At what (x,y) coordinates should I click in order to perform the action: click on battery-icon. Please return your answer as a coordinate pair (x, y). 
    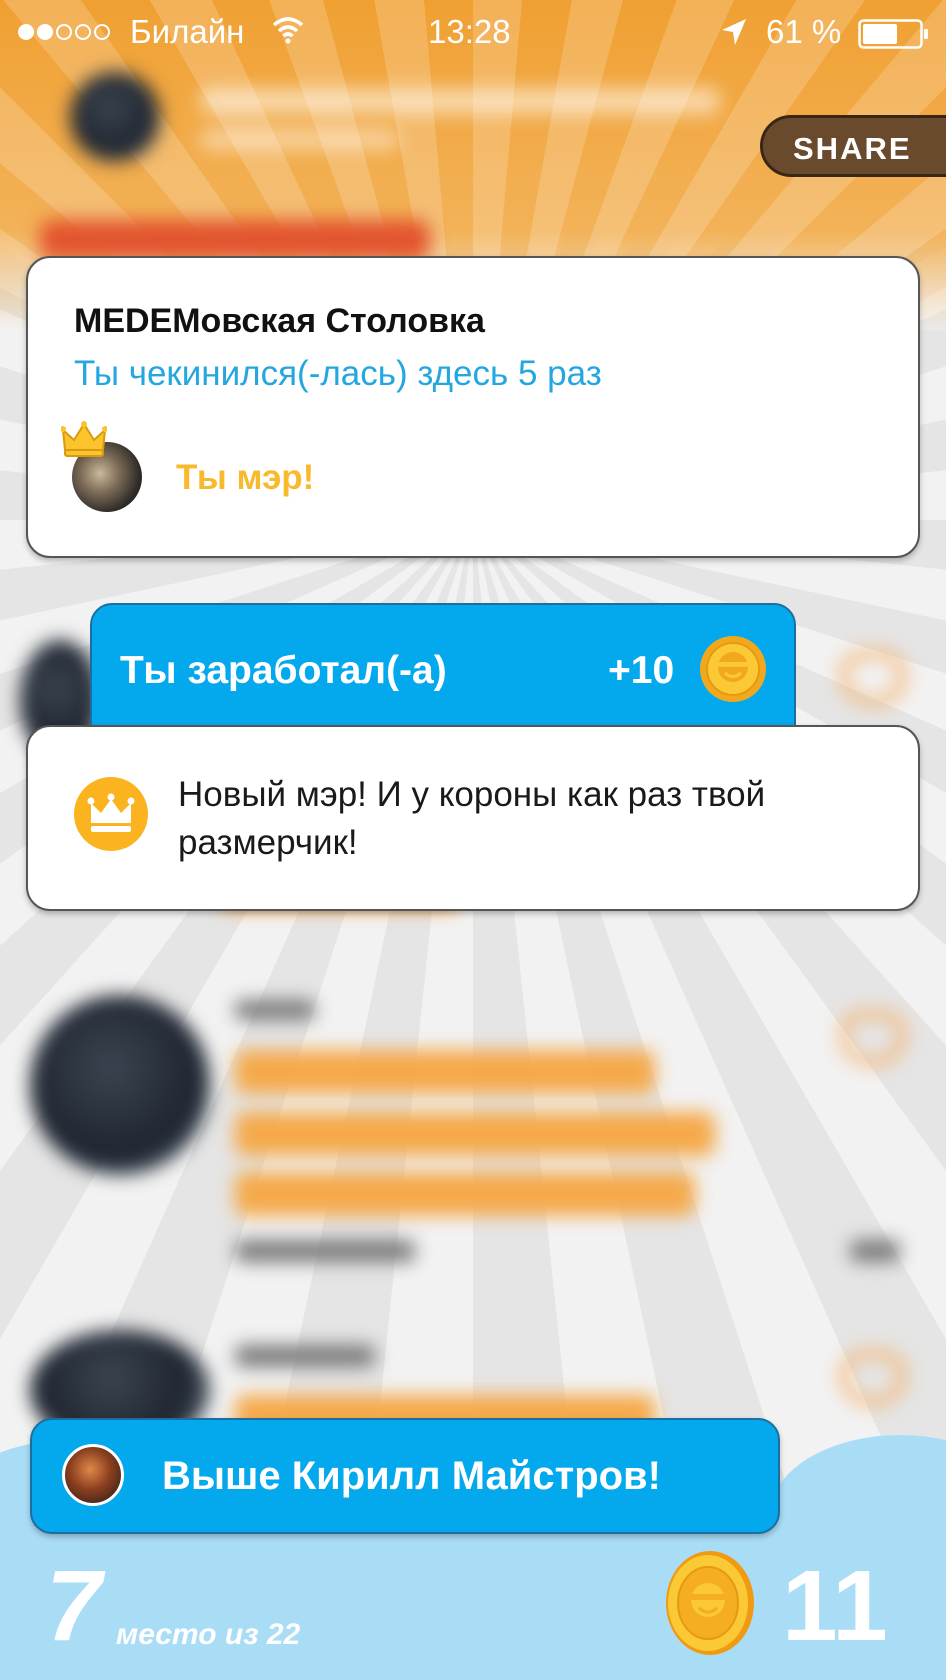
    Looking at the image, I should click on (894, 38).